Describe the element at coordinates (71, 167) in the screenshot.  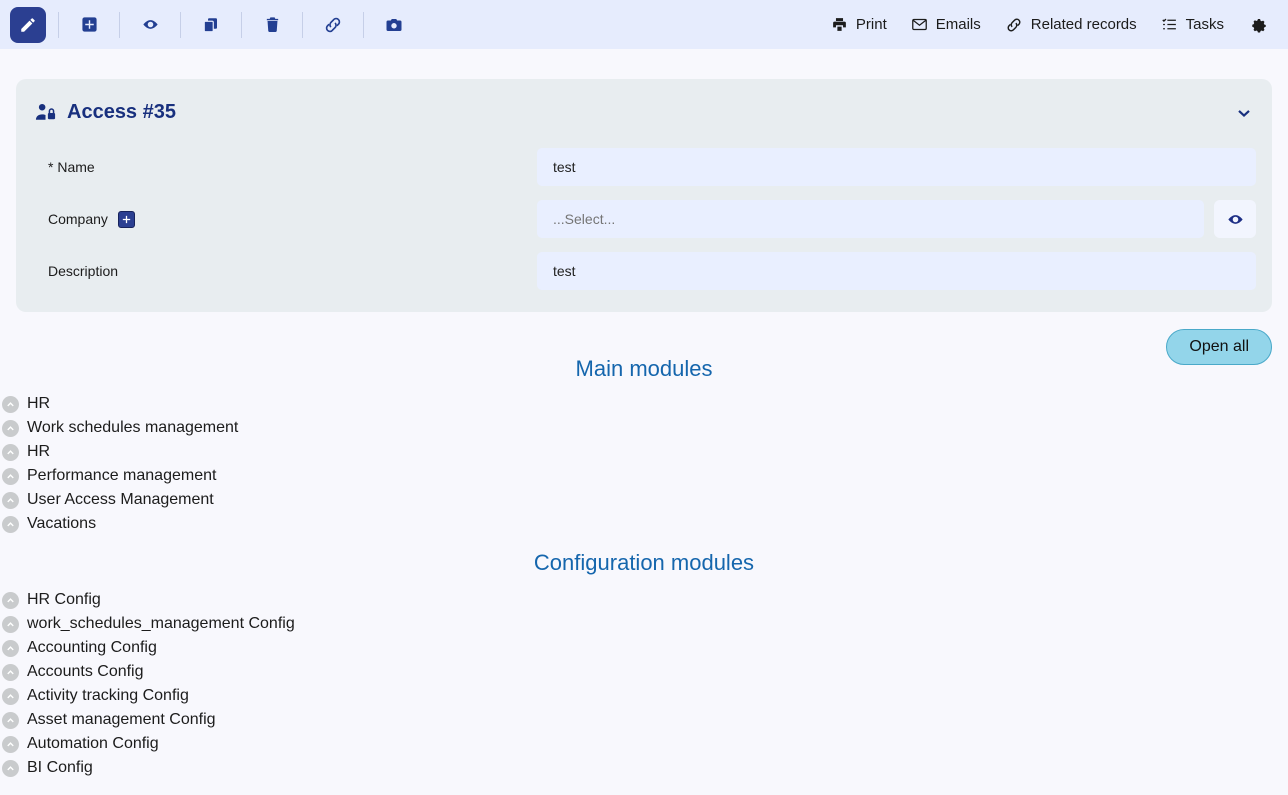
I see `name-label-text: * Name` at that location.